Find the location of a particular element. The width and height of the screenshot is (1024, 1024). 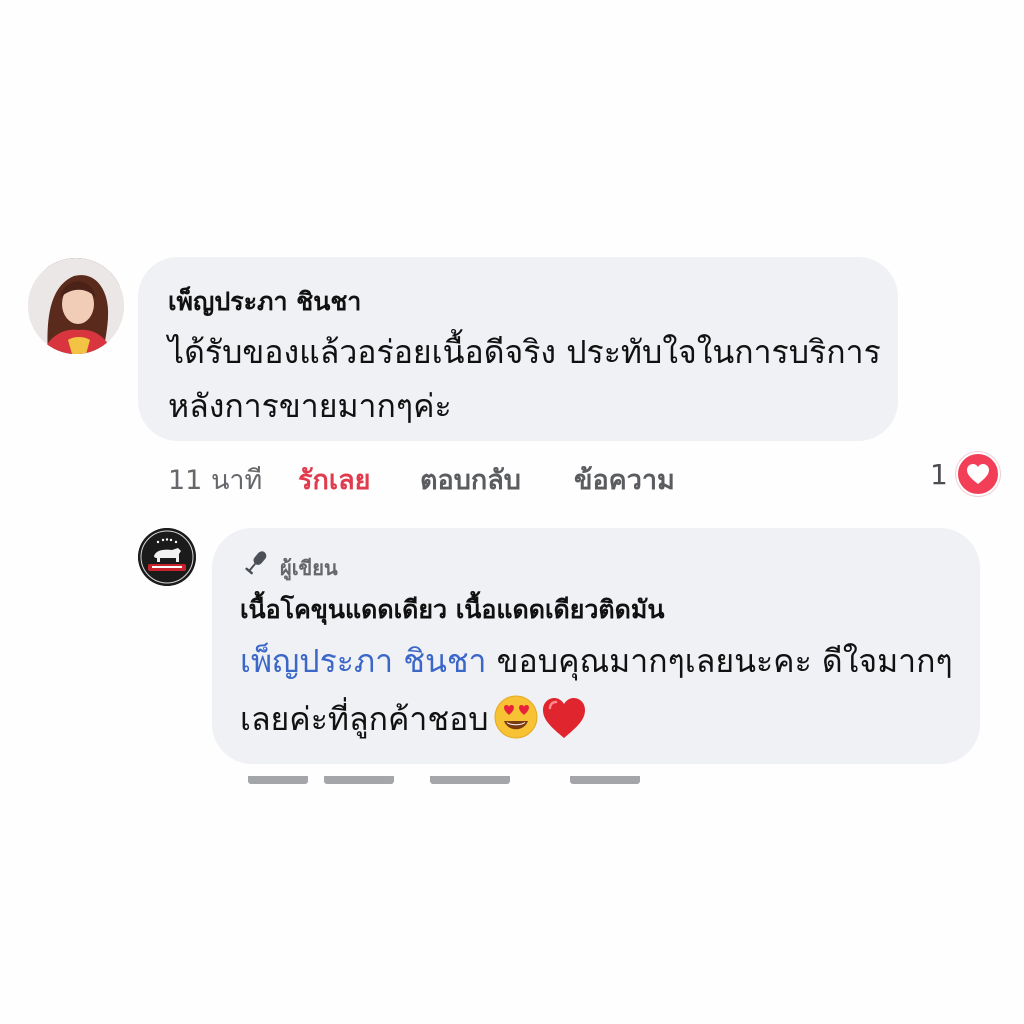

like-button: รักเลย is located at coordinates (334, 479).